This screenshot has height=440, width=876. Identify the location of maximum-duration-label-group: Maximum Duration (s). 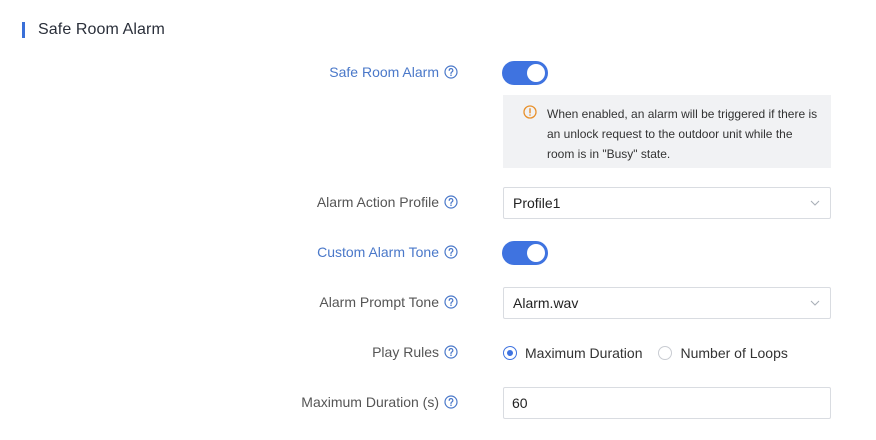
(379, 402).